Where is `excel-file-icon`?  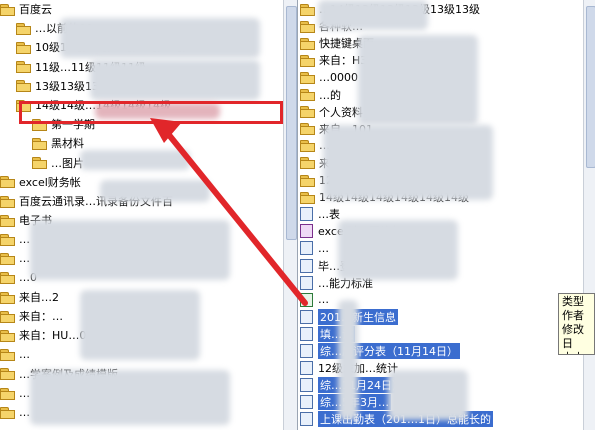 excel-file-icon is located at coordinates (306, 299).